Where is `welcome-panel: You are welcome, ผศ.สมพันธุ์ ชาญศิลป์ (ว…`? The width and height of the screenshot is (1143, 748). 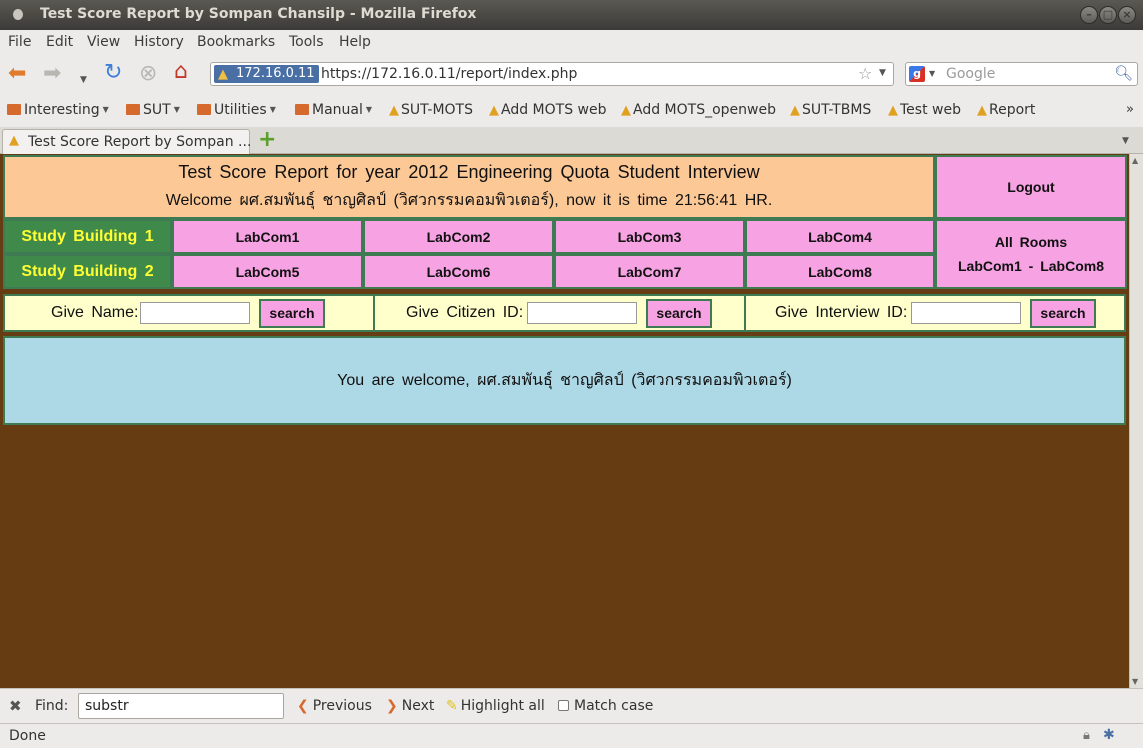
welcome-panel: You are welcome, ผศ.สมพันธุ์ ชาญศิลป์ (ว… is located at coordinates (564, 380).